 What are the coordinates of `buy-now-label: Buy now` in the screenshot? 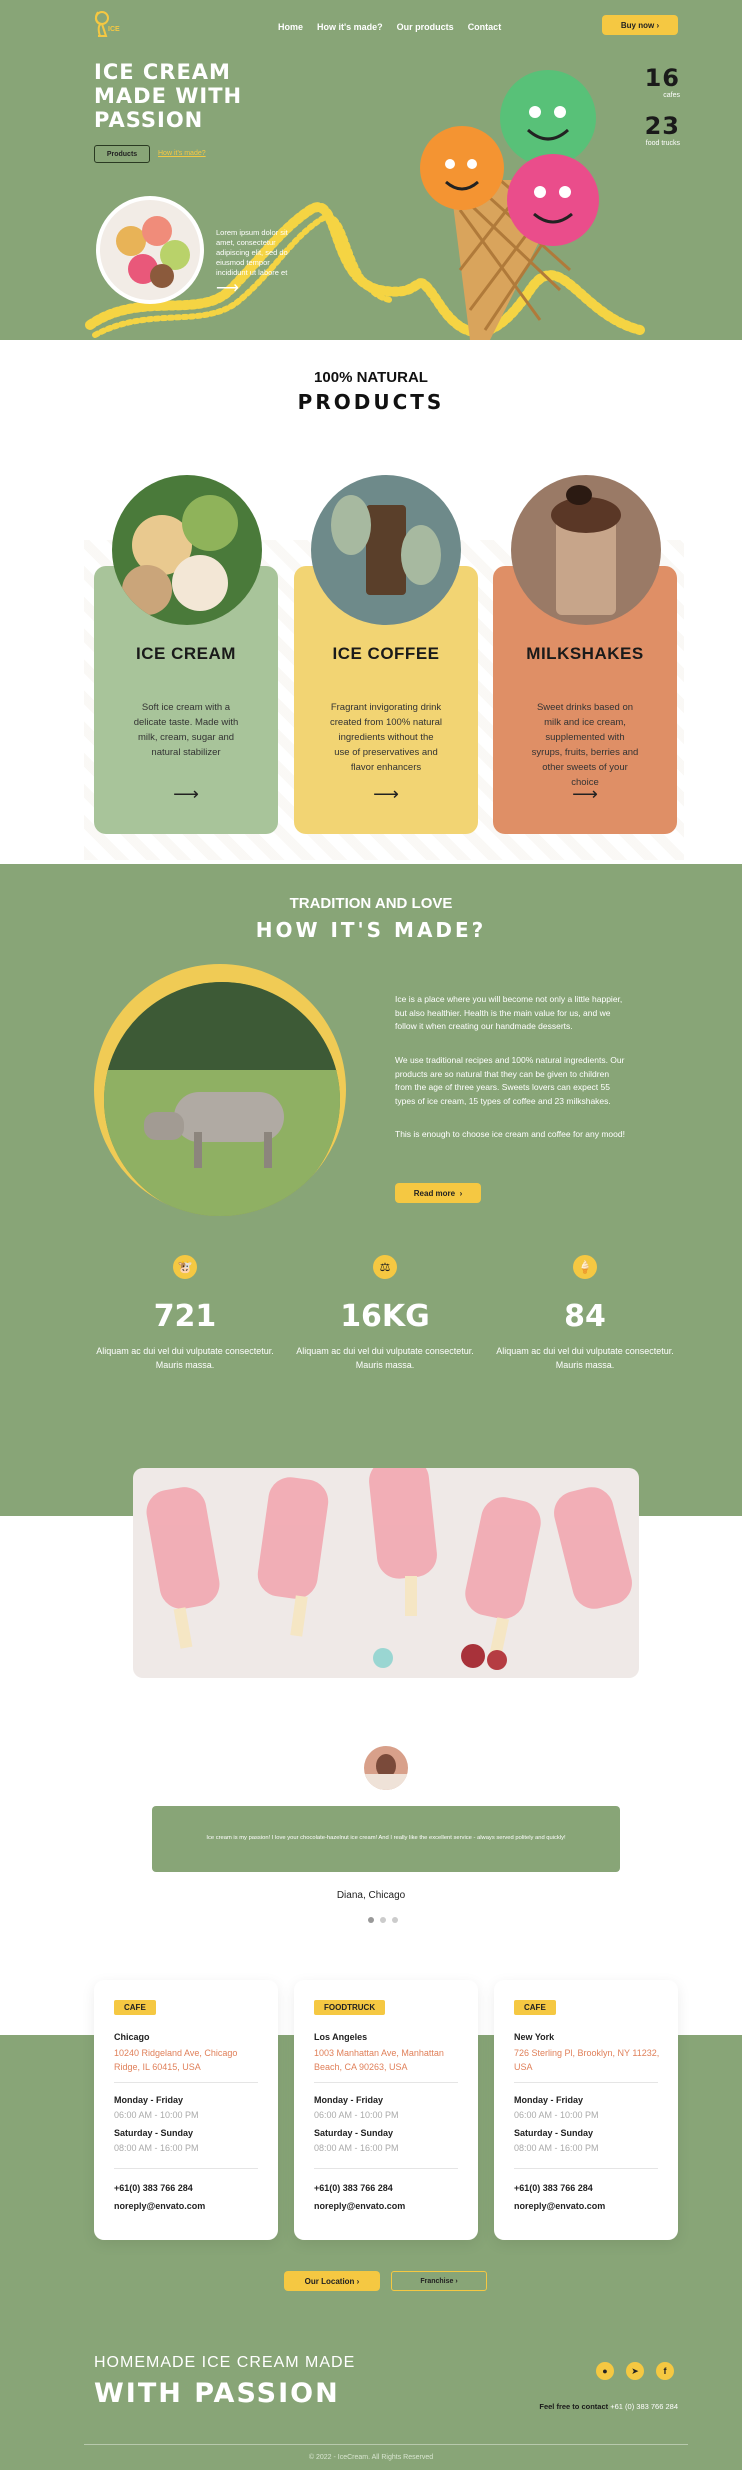 It's located at (637, 25).